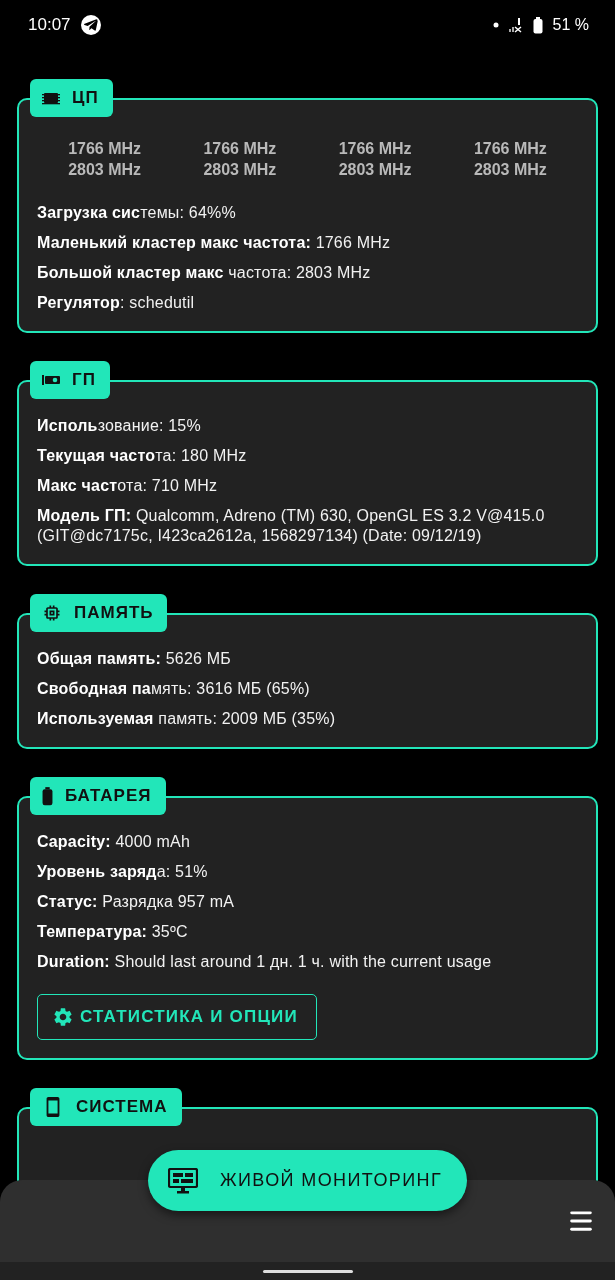 Image resolution: width=615 pixels, height=1280 pixels. I want to click on info-line: Большой кластер макс частота: 2803 MHz, so click(204, 273).